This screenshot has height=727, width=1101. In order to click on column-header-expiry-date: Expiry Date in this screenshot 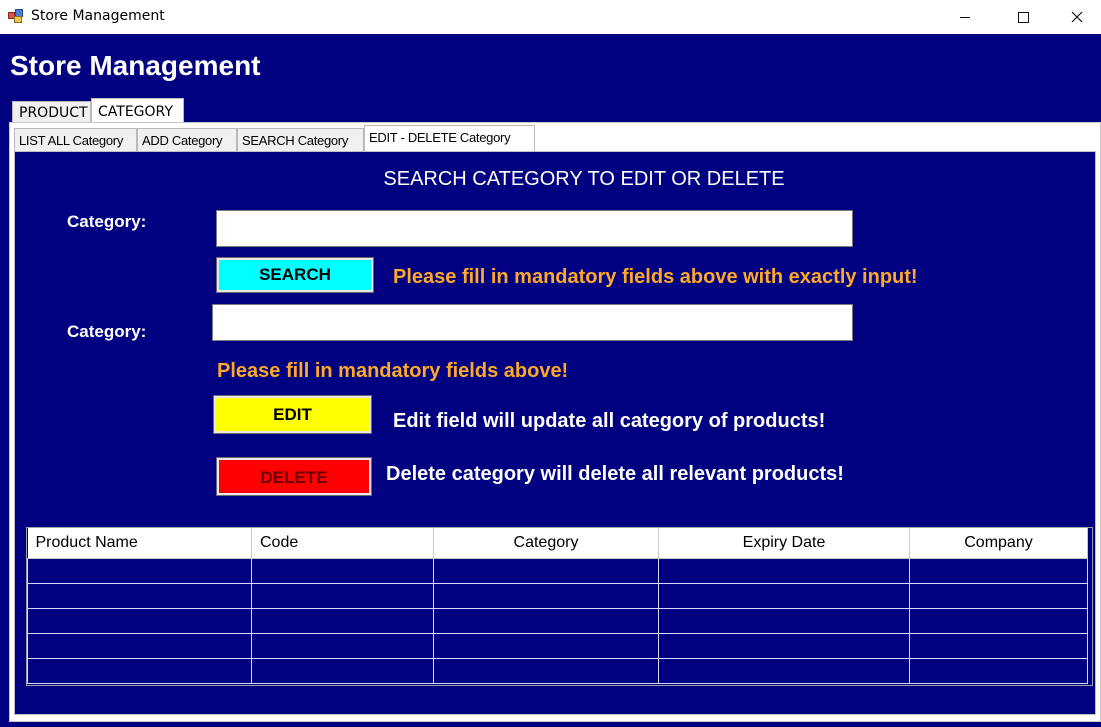, I will do `click(784, 543)`.